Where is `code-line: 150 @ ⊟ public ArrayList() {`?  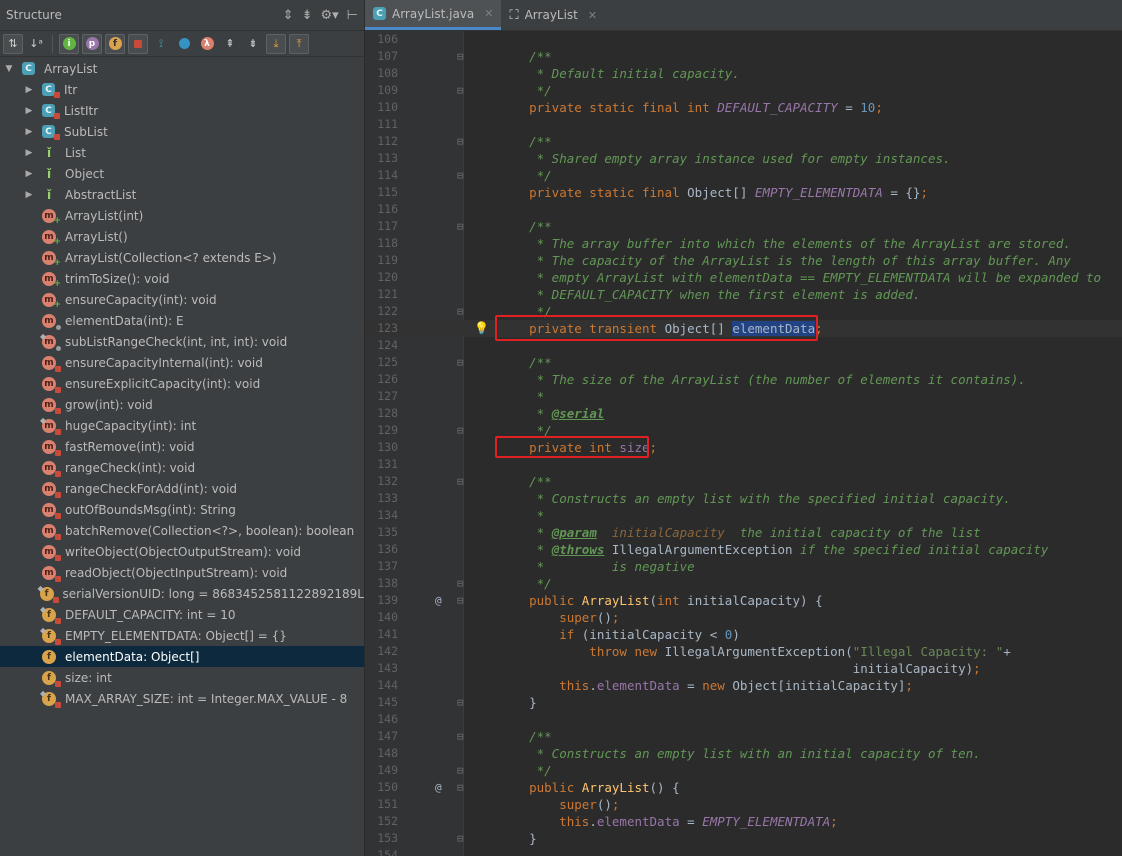
code-line: 150 @ ⊟ public ArrayList() { is located at coordinates (743, 787).